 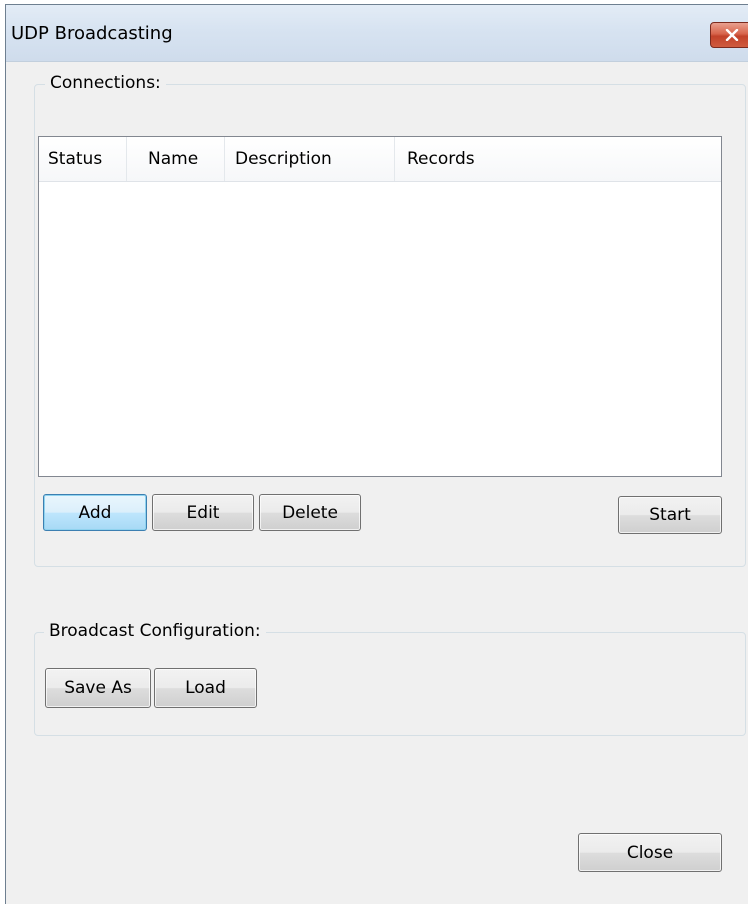 I want to click on start-button: Start, so click(x=670, y=515).